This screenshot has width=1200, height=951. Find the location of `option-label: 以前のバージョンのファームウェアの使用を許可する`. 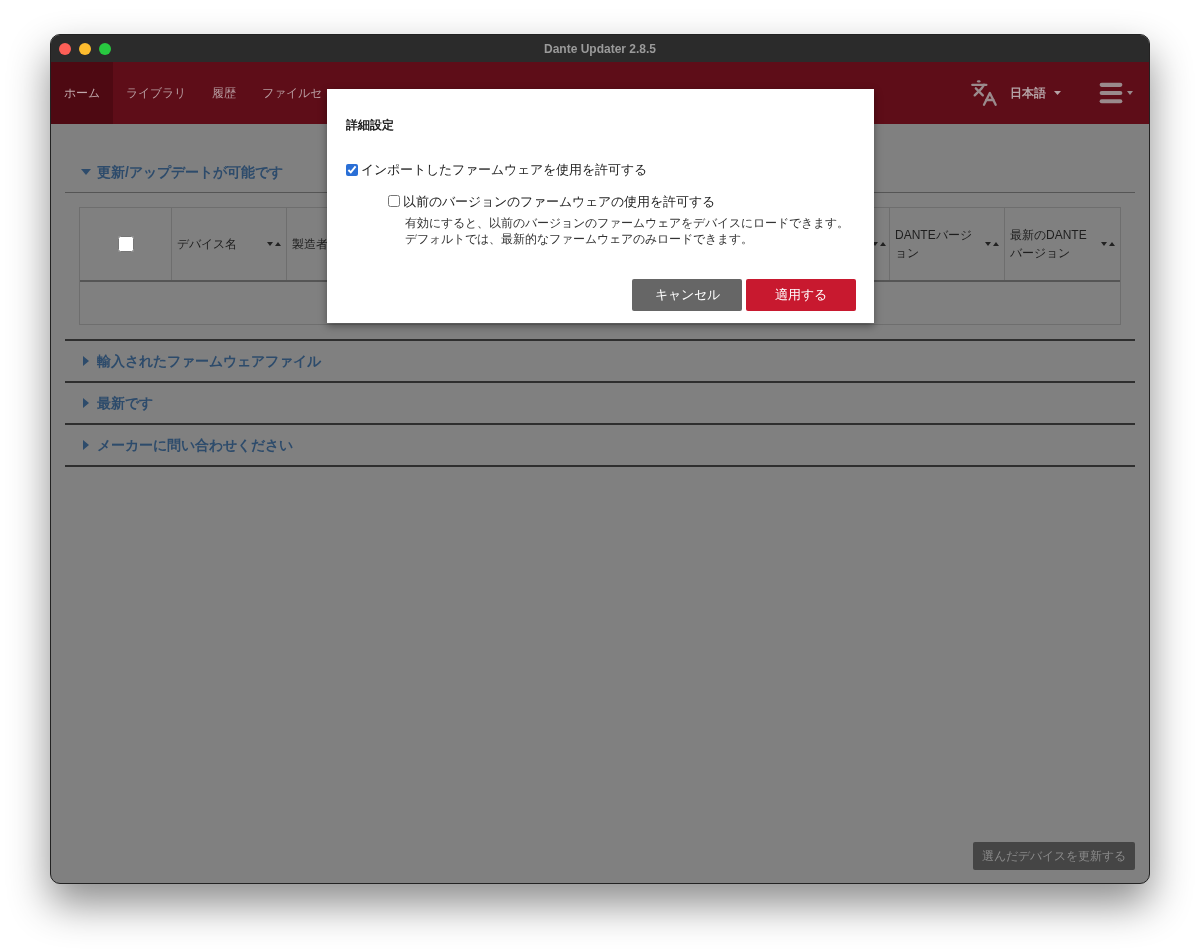

option-label: 以前のバージョンのファームウェアの使用を許可する is located at coordinates (559, 201).